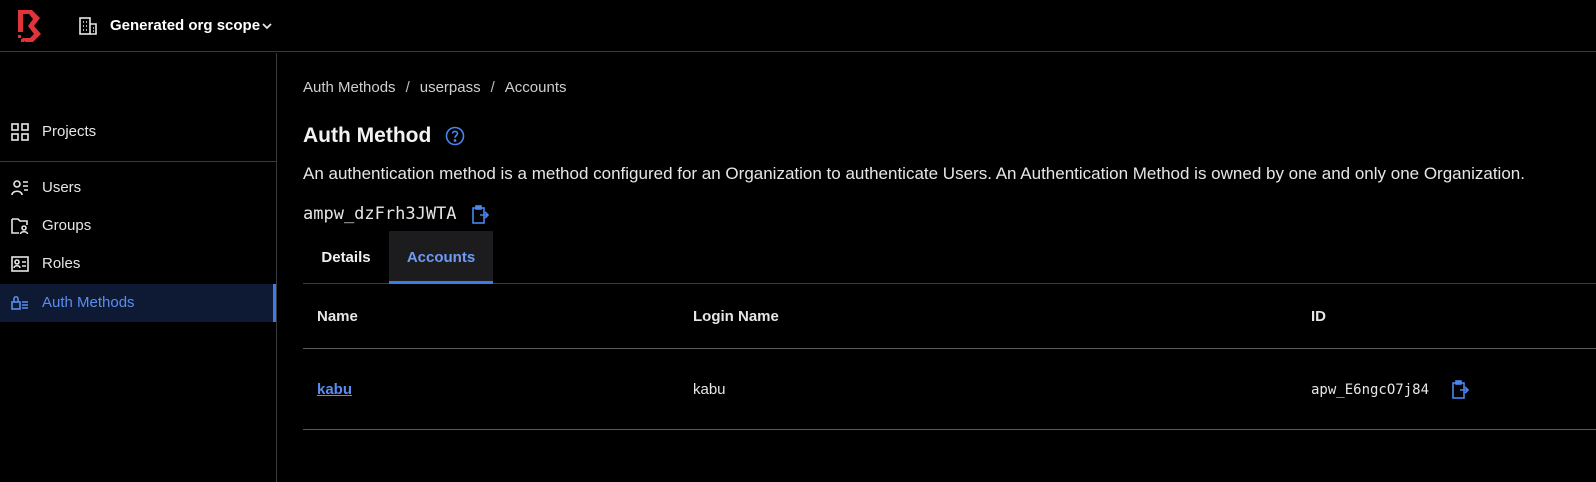  Describe the element at coordinates (535, 87) in the screenshot. I see `breadcrumb-accounts: Accounts` at that location.